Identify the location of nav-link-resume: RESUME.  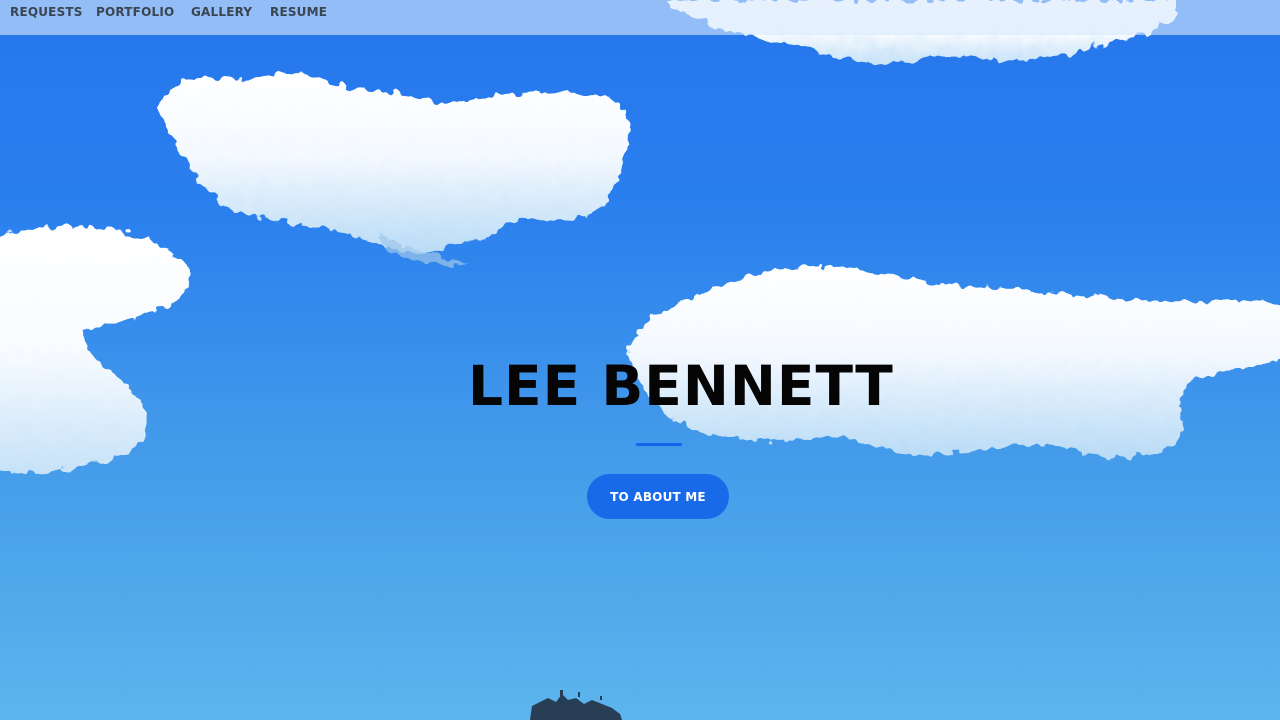
(298, 12).